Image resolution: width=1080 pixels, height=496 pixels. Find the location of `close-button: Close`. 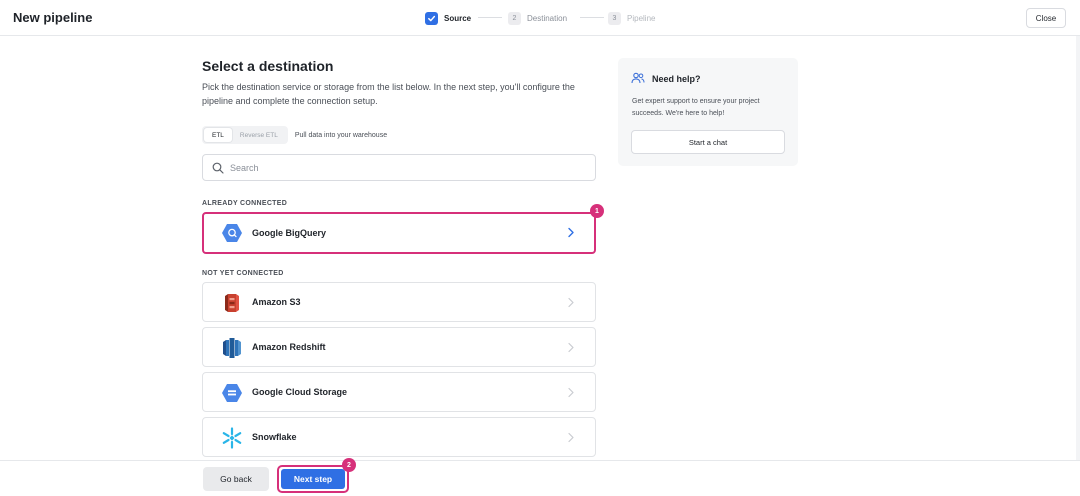

close-button: Close is located at coordinates (1046, 18).